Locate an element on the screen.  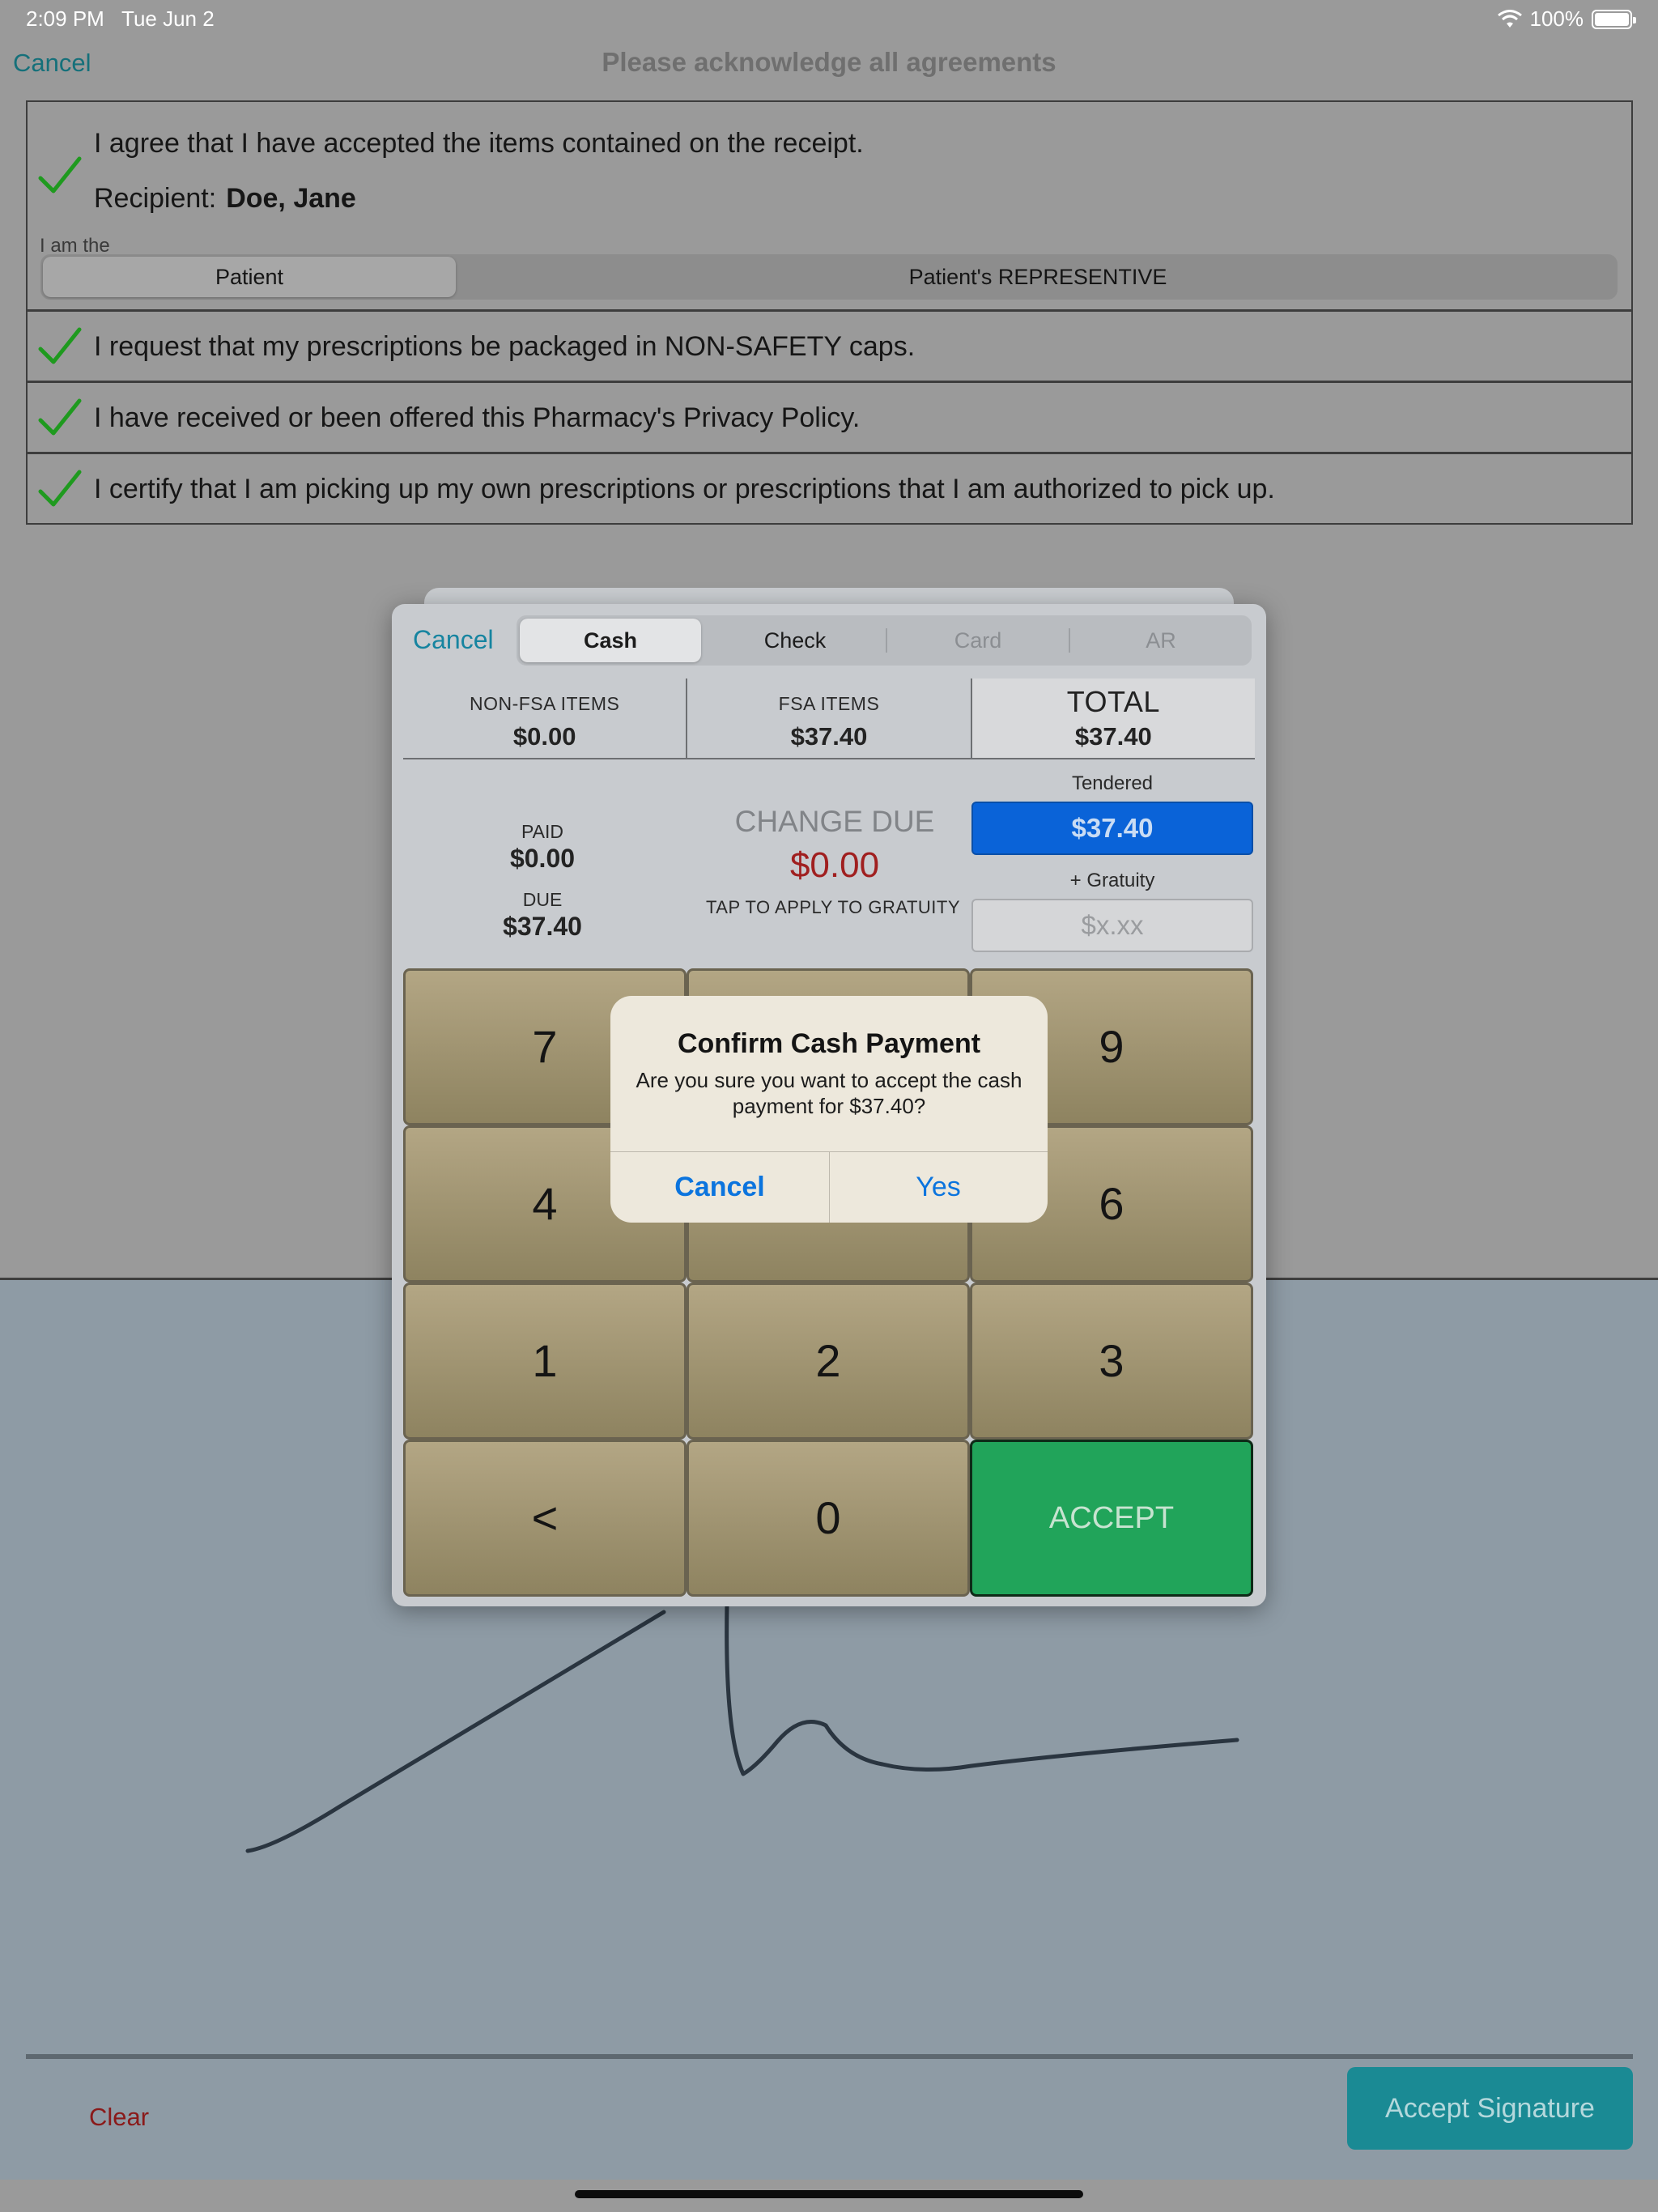
change-due-value: $0.00 is located at coordinates (834, 866).